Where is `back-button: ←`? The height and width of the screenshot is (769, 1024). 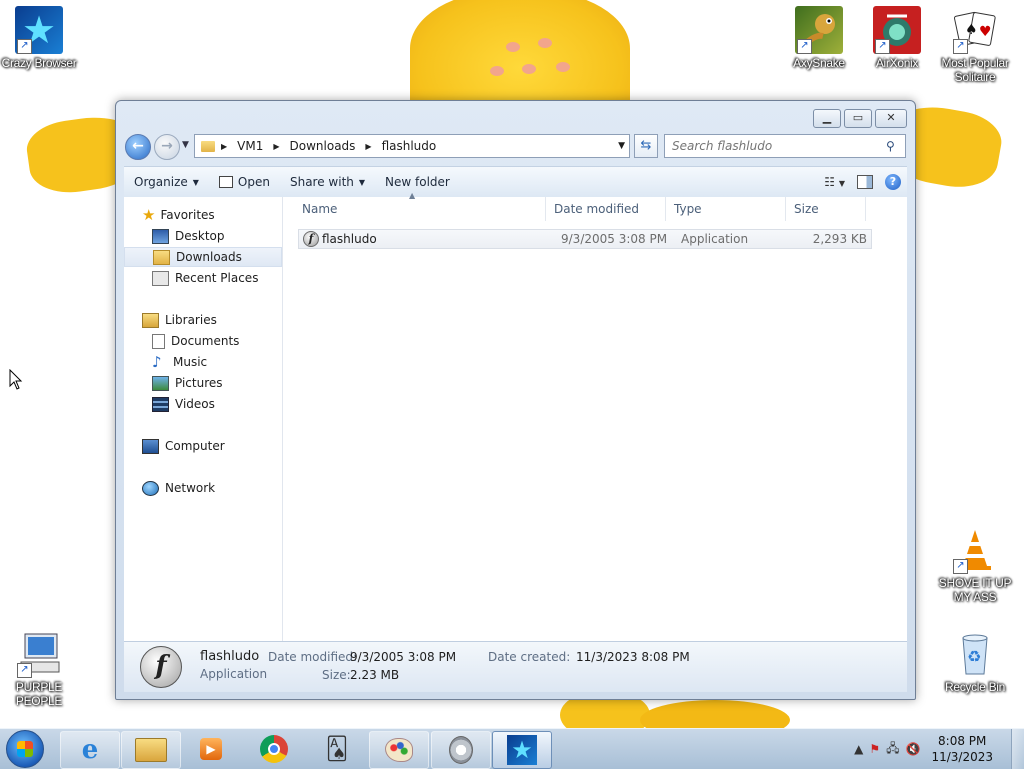
back-button: ← is located at coordinates (138, 147).